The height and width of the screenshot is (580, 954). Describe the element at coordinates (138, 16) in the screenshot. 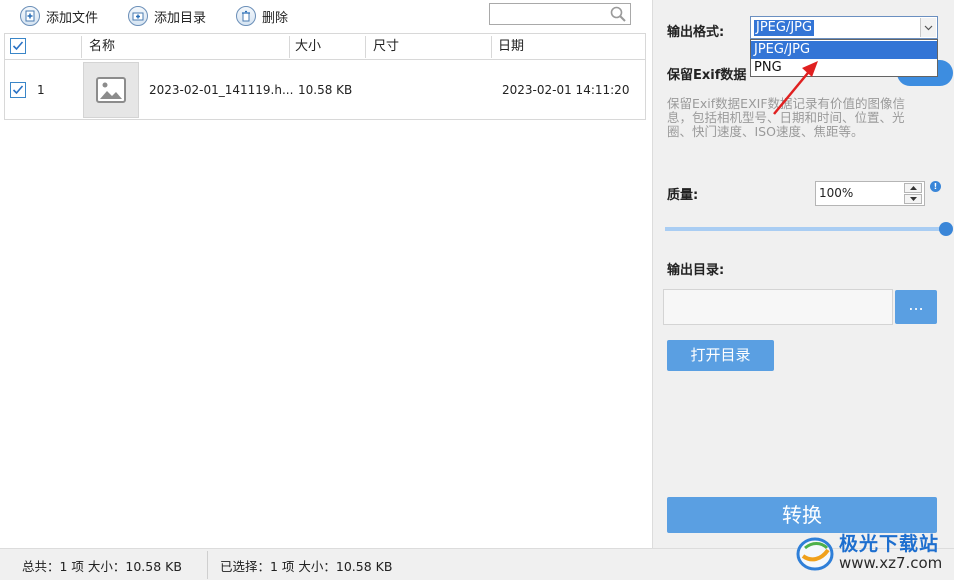

I see `add-folder-icon` at that location.